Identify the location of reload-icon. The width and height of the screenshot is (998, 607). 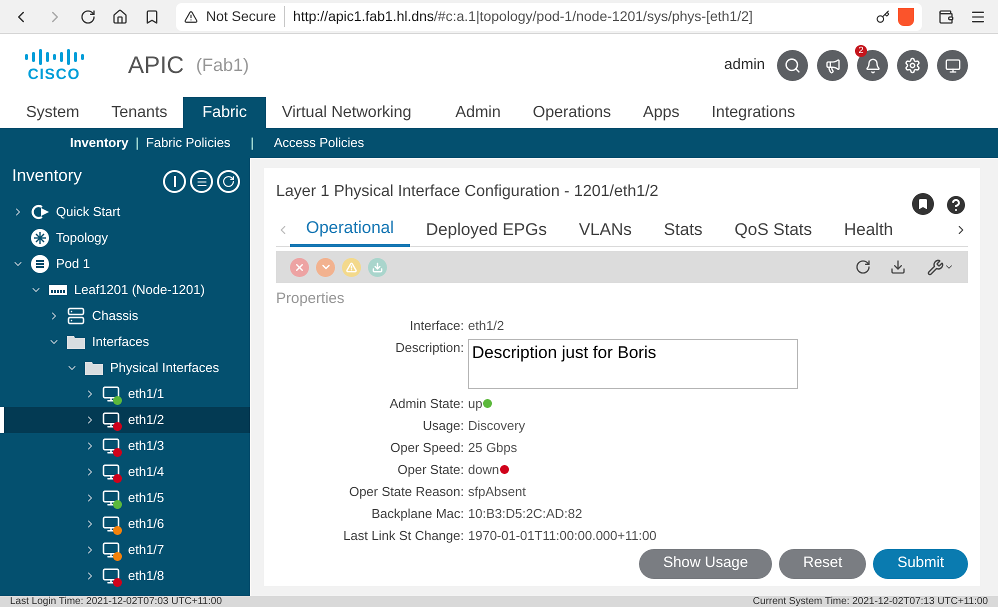
(88, 16).